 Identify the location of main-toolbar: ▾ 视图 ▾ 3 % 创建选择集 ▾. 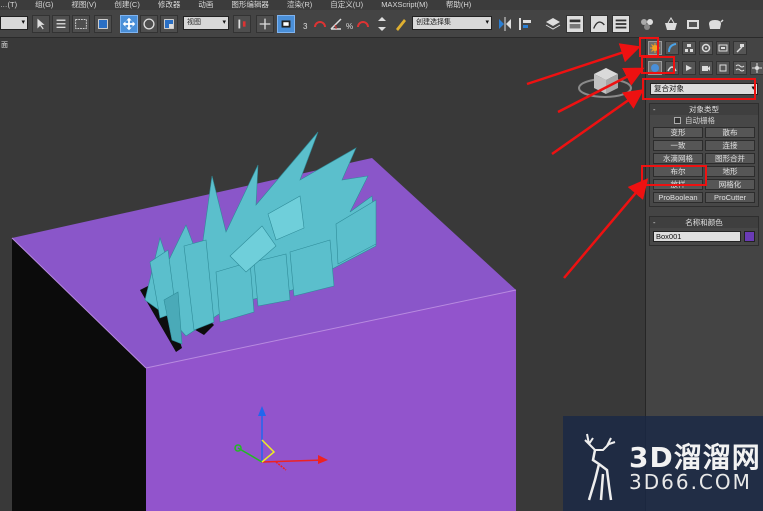
(381, 24).